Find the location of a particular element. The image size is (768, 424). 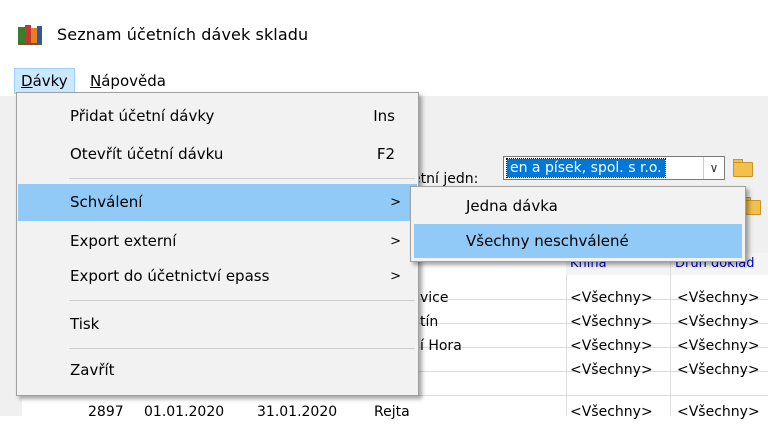

table-cell-id: 2897 is located at coordinates (106, 412).